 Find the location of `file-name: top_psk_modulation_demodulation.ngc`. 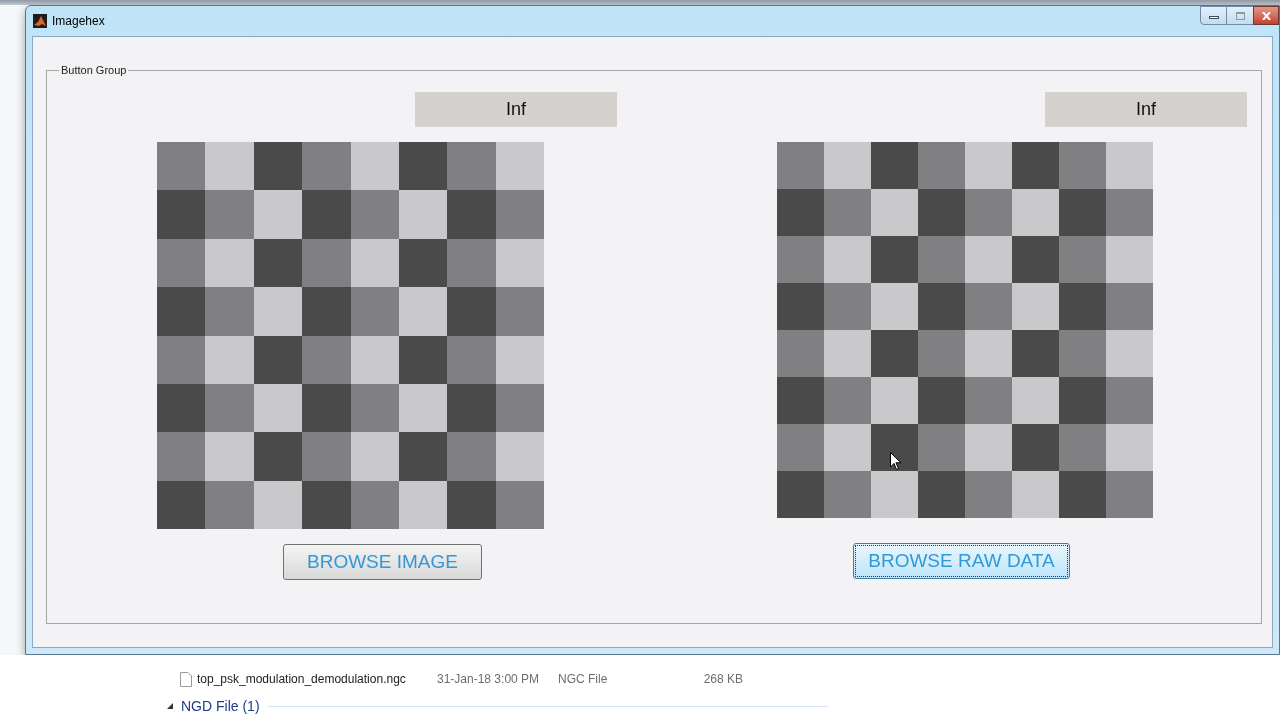

file-name: top_psk_modulation_demodulation.ngc is located at coordinates (317, 679).